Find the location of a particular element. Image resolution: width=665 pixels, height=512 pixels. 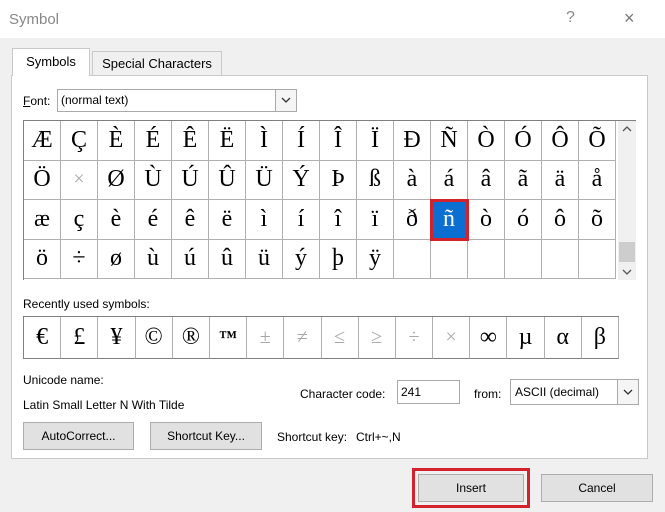

symbol-cell: Ø is located at coordinates (116, 180).